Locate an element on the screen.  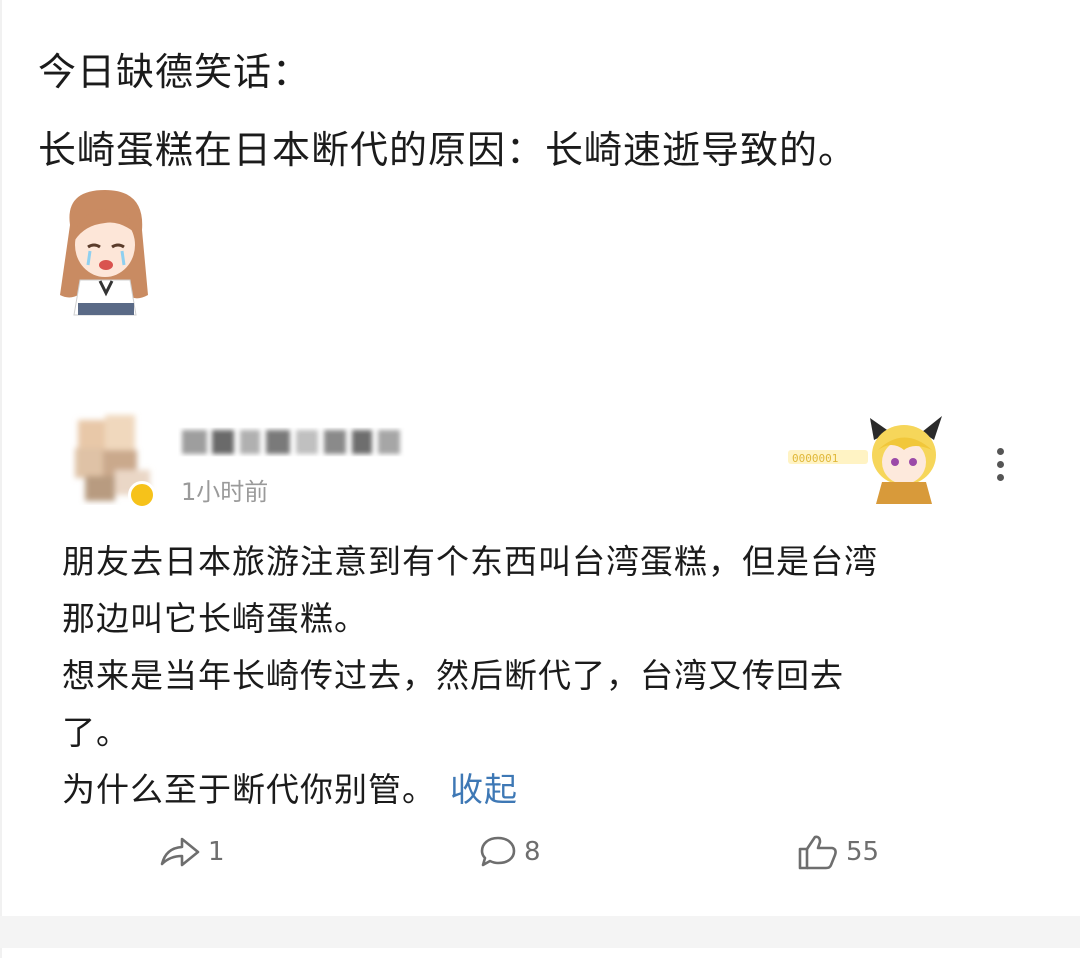
reply-count: 8 is located at coordinates (532, 852).